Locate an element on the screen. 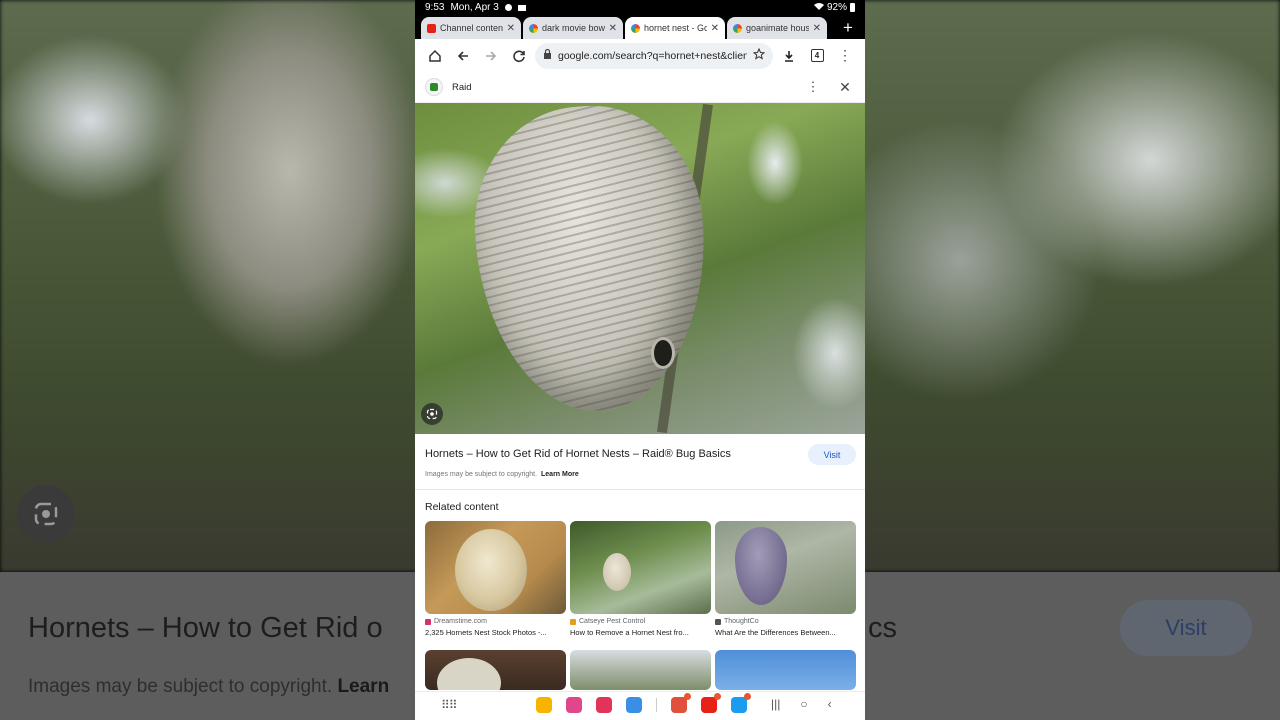 The height and width of the screenshot is (720, 1280). more-menu-button: ⋮ is located at coordinates (845, 56).